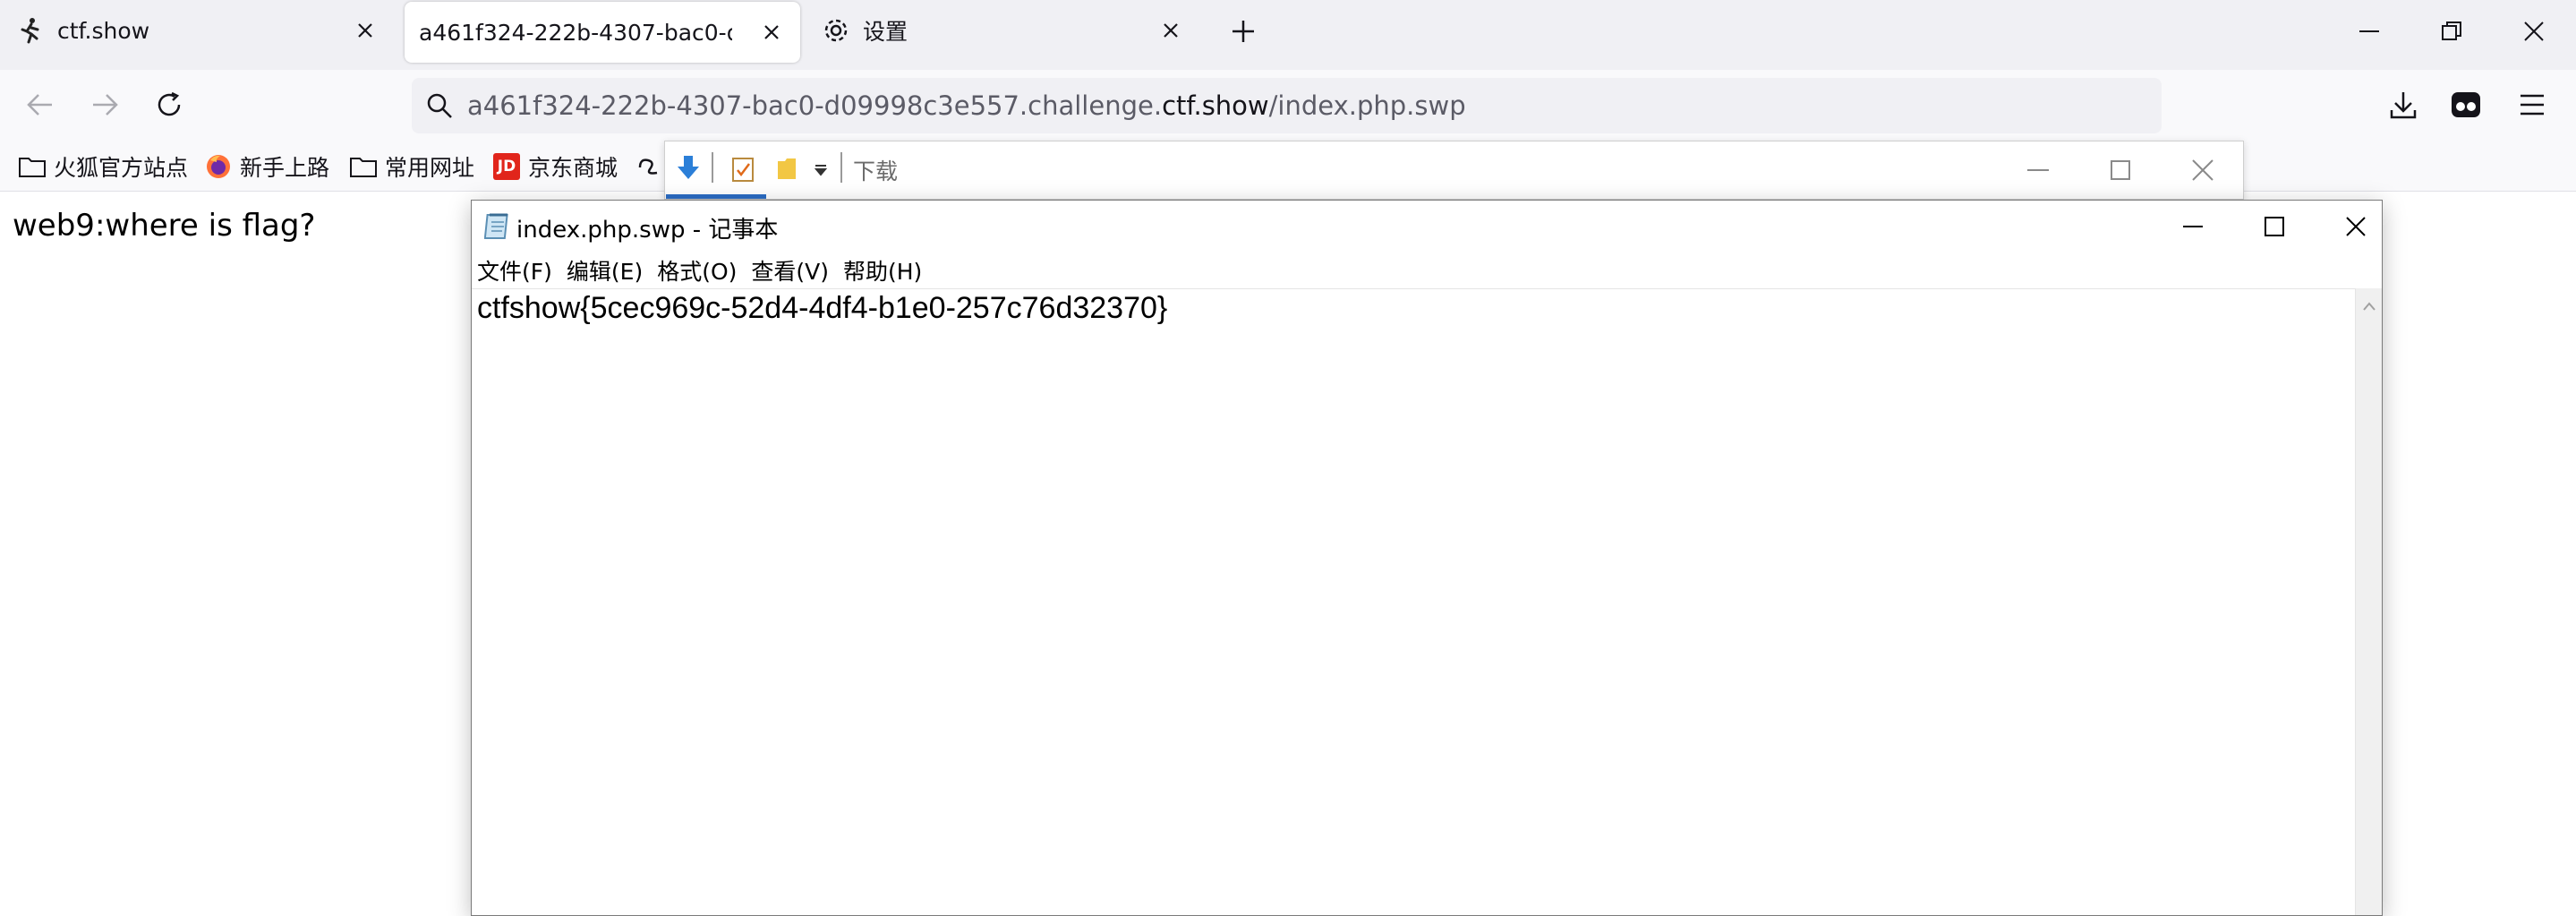 The height and width of the screenshot is (916, 2576). I want to click on download-arrow-icon, so click(688, 170).